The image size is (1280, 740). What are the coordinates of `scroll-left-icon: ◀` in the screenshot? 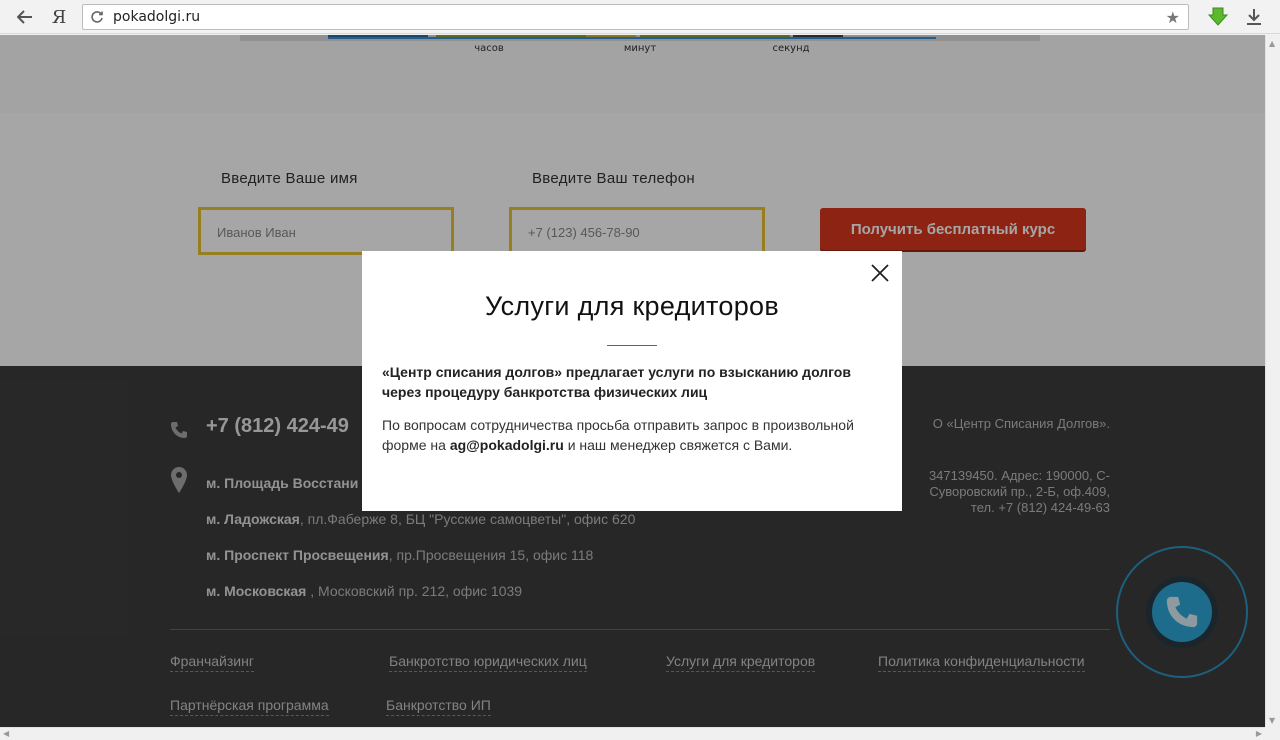 It's located at (6, 733).